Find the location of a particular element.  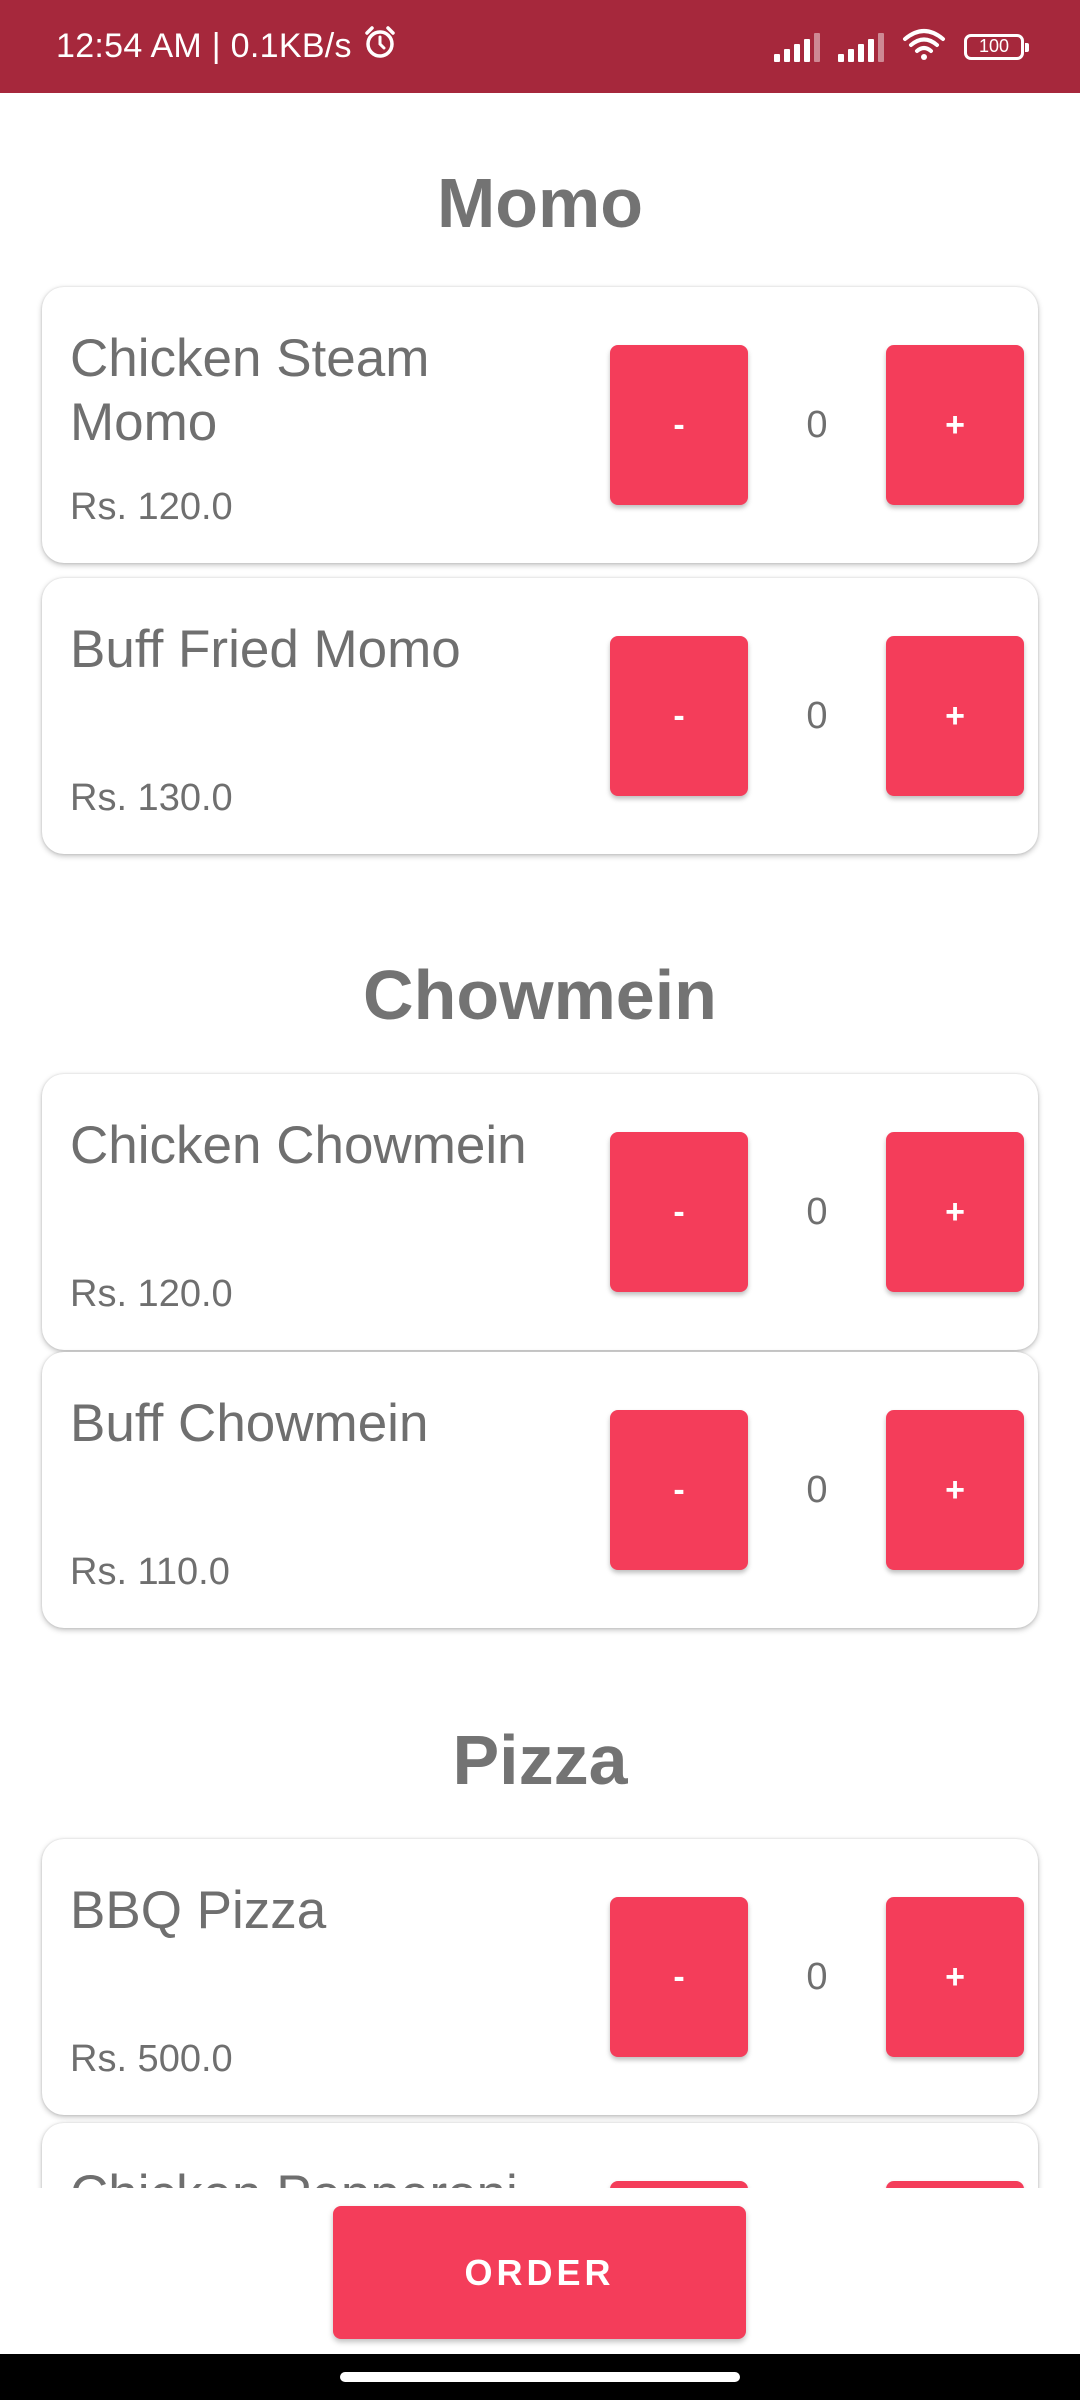

alarm-clock-icon is located at coordinates (380, 46).